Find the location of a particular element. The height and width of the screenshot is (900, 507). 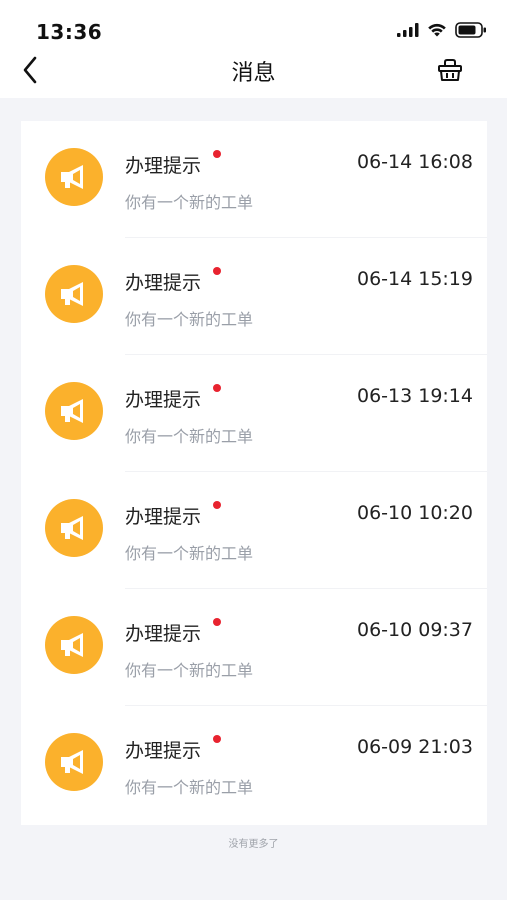

message-time: 06-13 19:14 is located at coordinates (414, 396).